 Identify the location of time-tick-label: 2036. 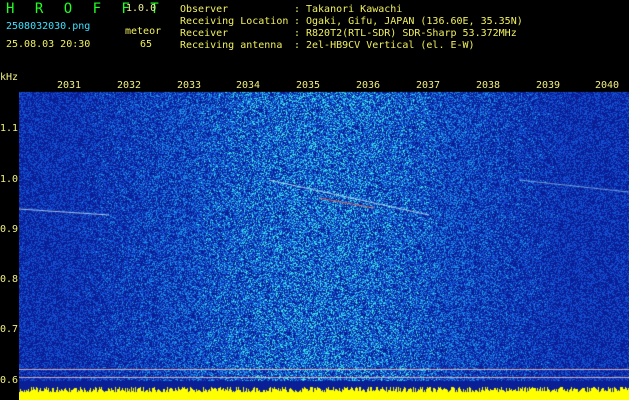
(368, 85).